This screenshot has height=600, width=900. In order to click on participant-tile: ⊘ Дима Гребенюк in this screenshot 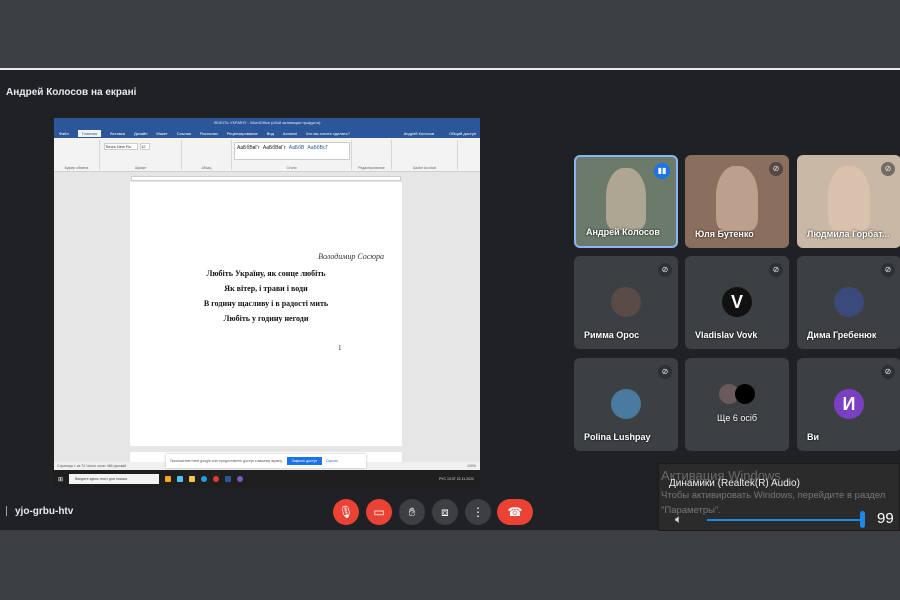, I will do `click(848, 302)`.